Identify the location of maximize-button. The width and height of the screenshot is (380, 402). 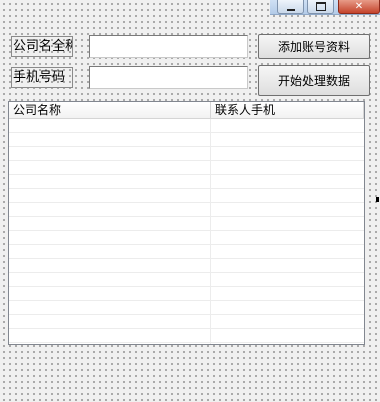
(320, 7).